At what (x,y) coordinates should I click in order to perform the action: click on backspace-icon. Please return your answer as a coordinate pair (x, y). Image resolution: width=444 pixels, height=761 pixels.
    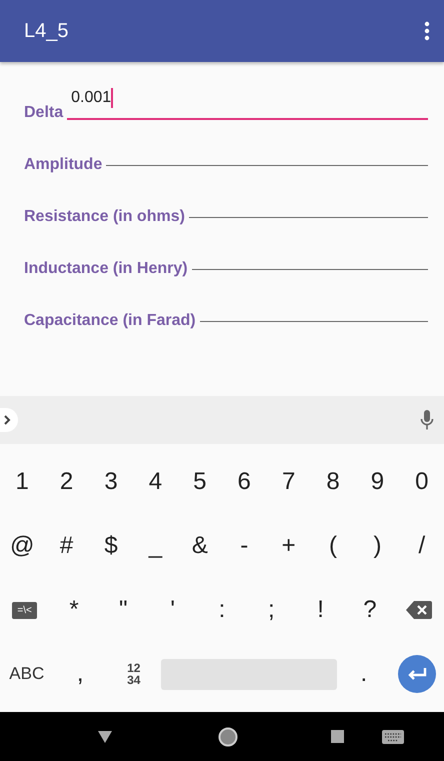
    Looking at the image, I should click on (419, 610).